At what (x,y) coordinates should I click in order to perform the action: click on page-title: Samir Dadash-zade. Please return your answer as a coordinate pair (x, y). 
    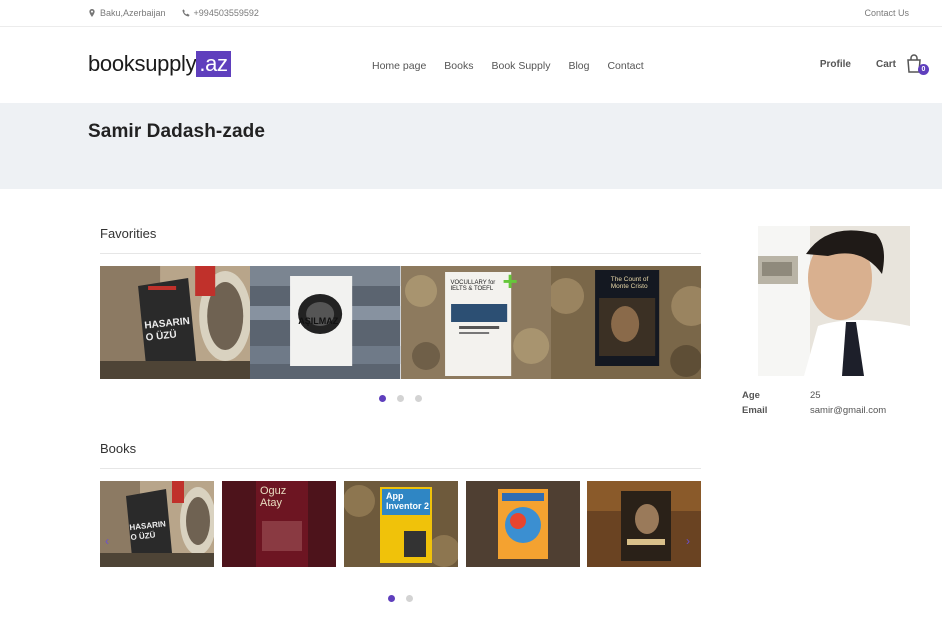
    Looking at the image, I should click on (176, 131).